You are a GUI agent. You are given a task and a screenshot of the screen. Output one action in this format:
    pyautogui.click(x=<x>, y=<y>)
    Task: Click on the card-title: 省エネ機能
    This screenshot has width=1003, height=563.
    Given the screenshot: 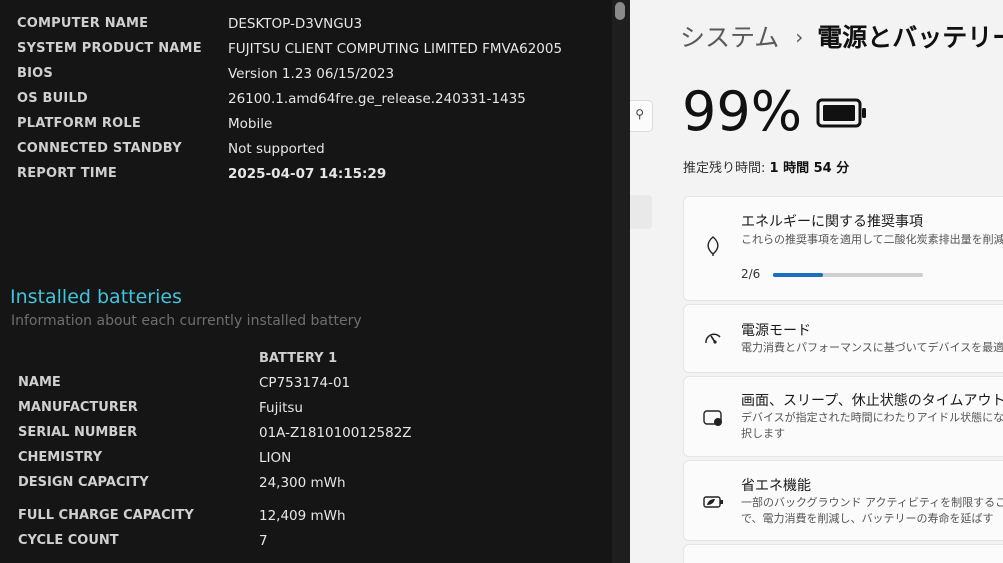 What is the action you would take?
    pyautogui.click(x=776, y=486)
    